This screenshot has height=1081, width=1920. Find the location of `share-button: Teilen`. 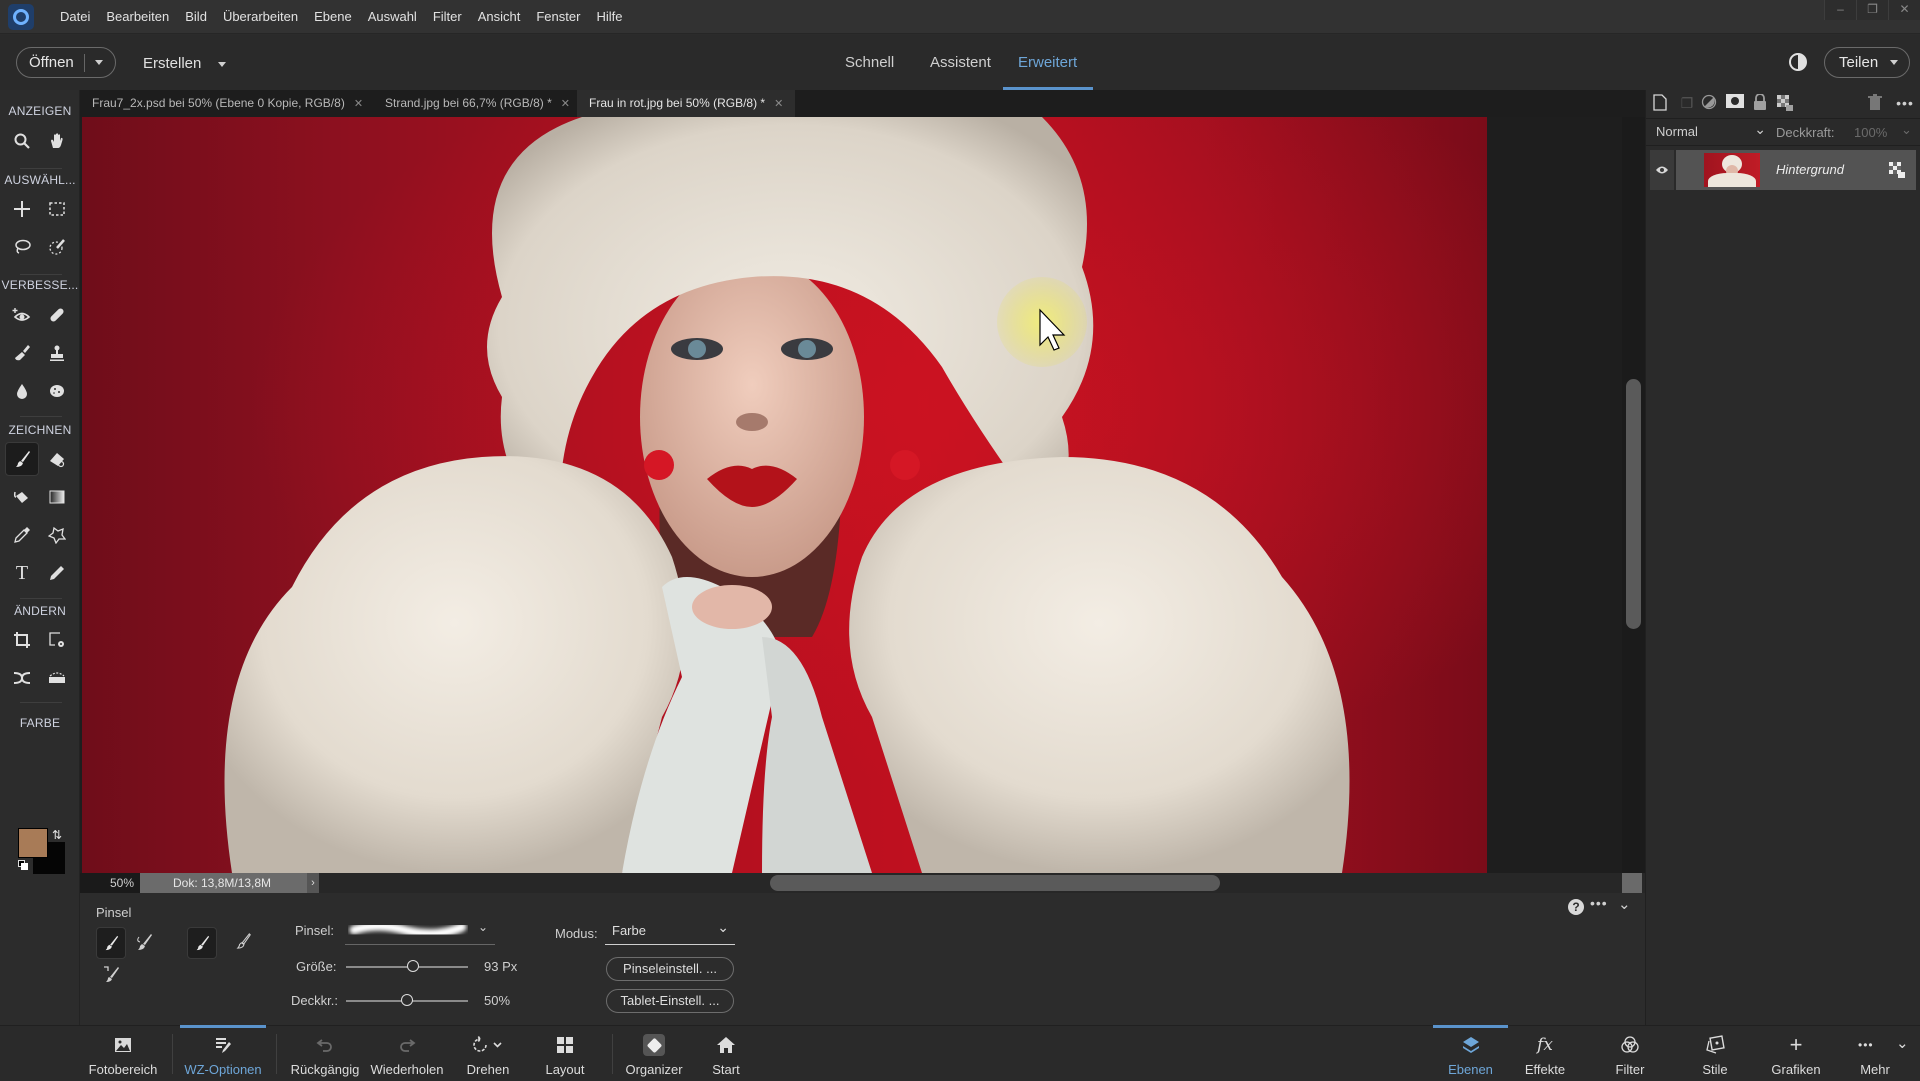

share-button: Teilen is located at coordinates (1867, 62).